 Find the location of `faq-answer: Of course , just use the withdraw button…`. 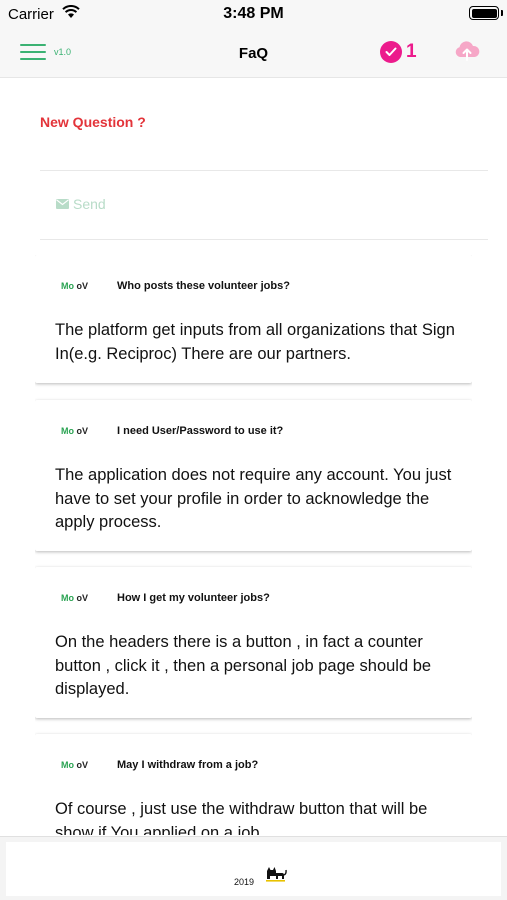

faq-answer: Of course , just use the withdraw button… is located at coordinates (241, 817).